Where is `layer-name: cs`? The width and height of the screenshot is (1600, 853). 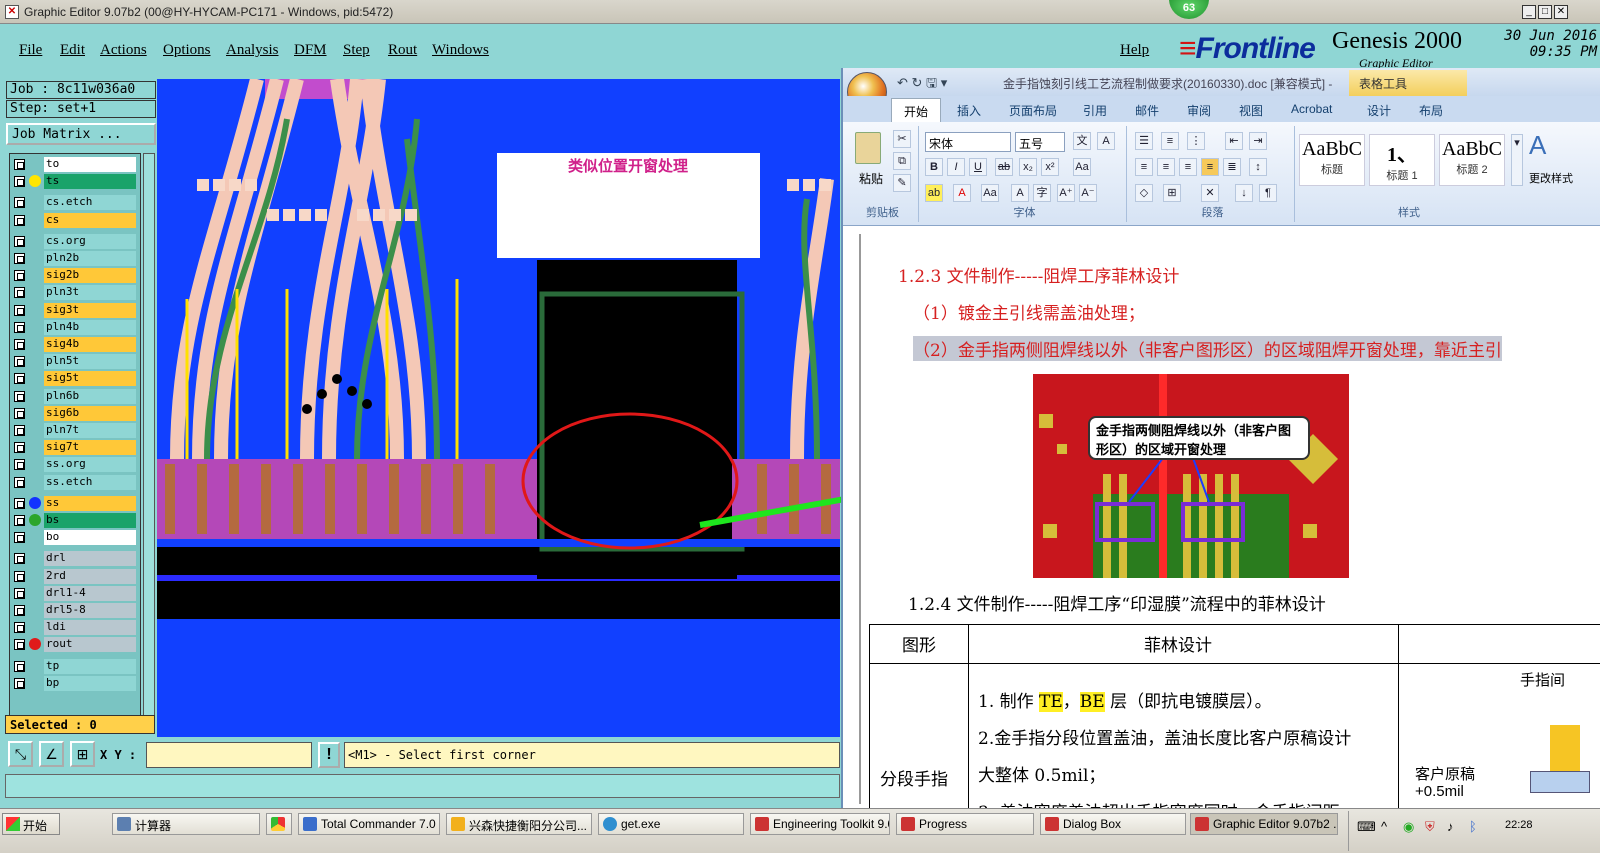 layer-name: cs is located at coordinates (90, 220).